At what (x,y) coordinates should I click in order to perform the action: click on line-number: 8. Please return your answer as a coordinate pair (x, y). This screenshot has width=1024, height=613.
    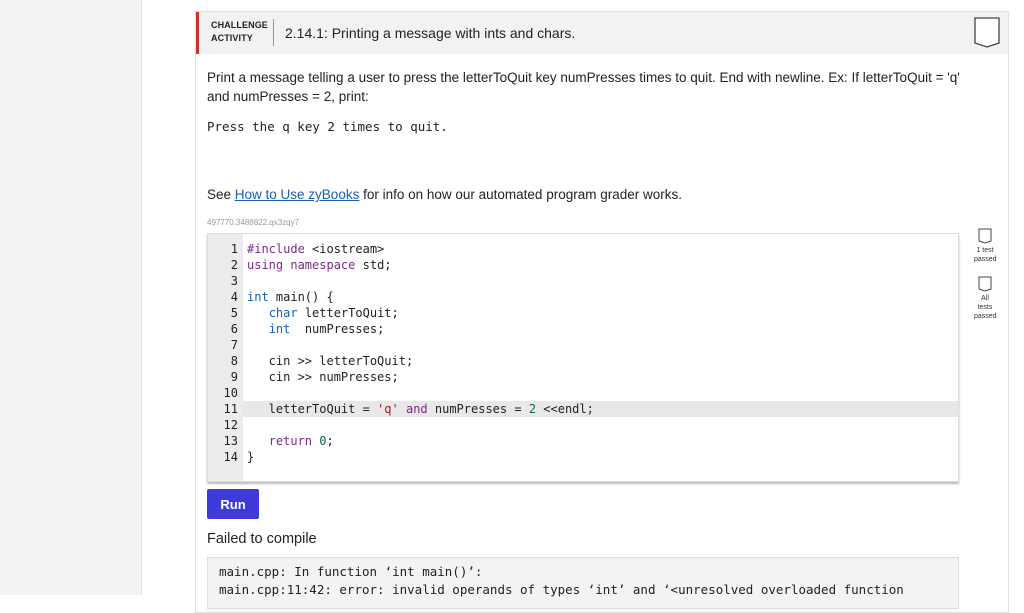
    Looking at the image, I should click on (234, 361).